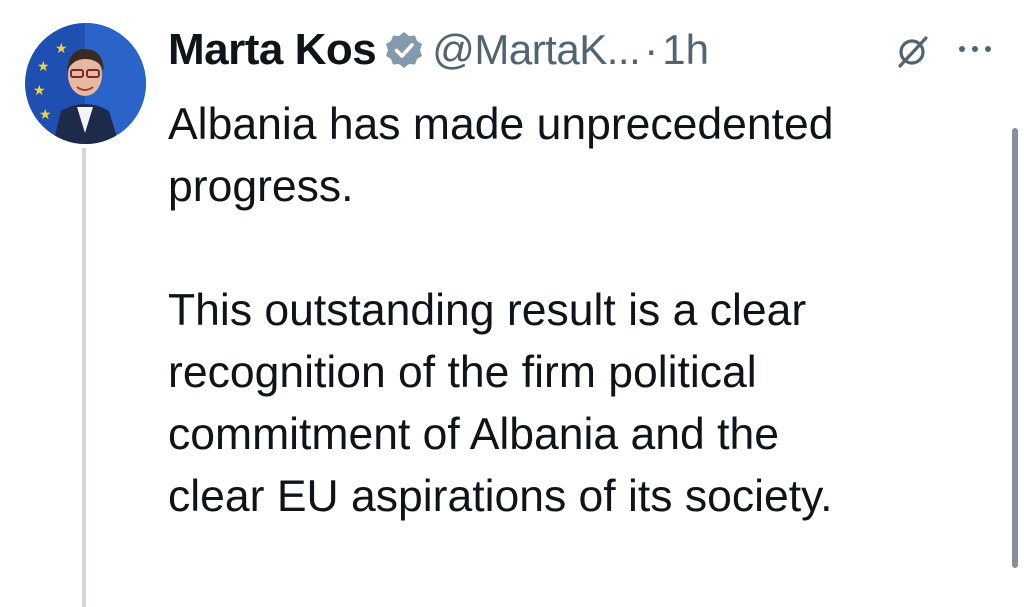  What do you see at coordinates (404, 50) in the screenshot?
I see `verified-badge-icon` at bounding box center [404, 50].